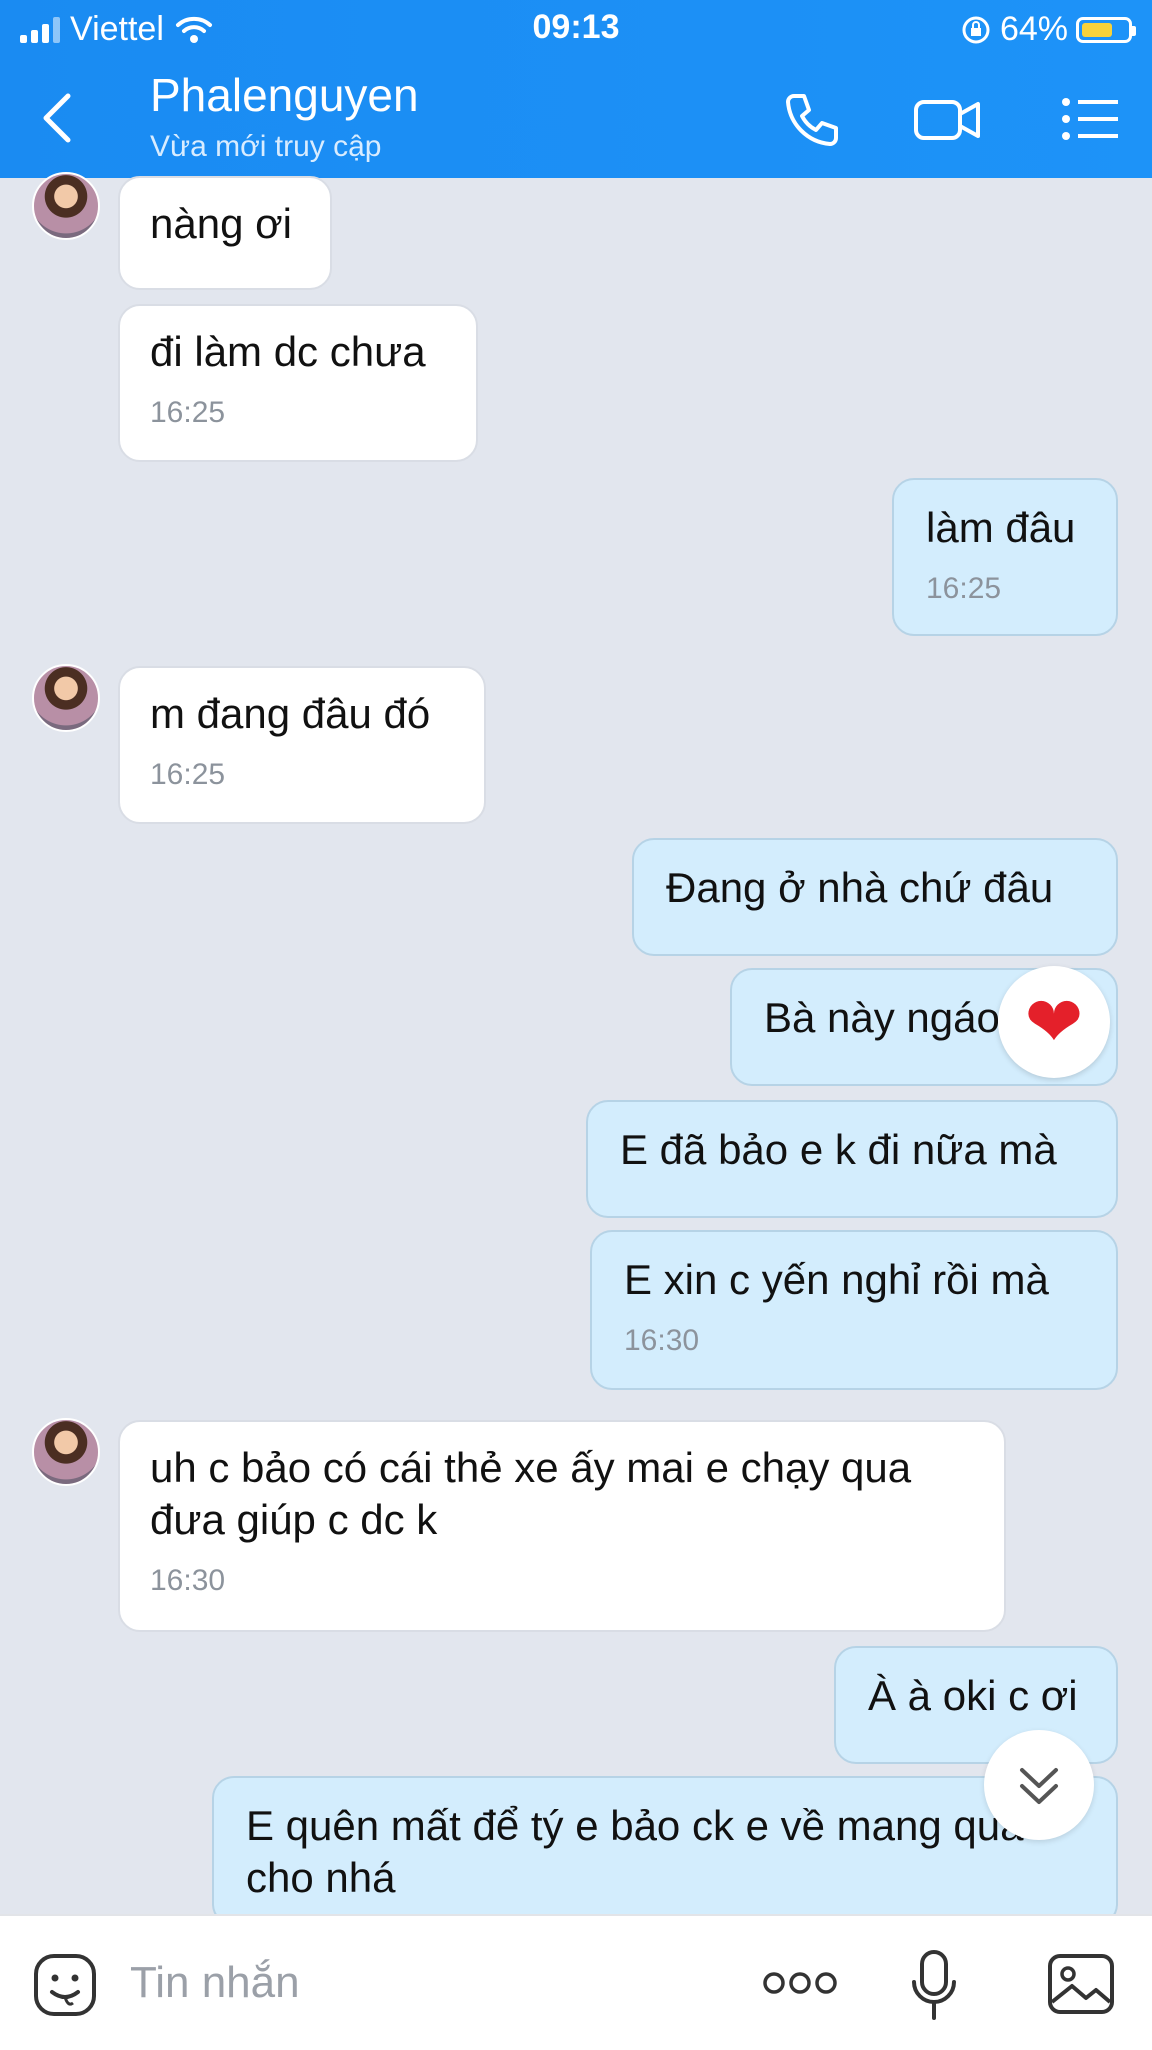 The image size is (1152, 2050). Describe the element at coordinates (976, 29) in the screenshot. I see `rotation-lock-icon` at that location.